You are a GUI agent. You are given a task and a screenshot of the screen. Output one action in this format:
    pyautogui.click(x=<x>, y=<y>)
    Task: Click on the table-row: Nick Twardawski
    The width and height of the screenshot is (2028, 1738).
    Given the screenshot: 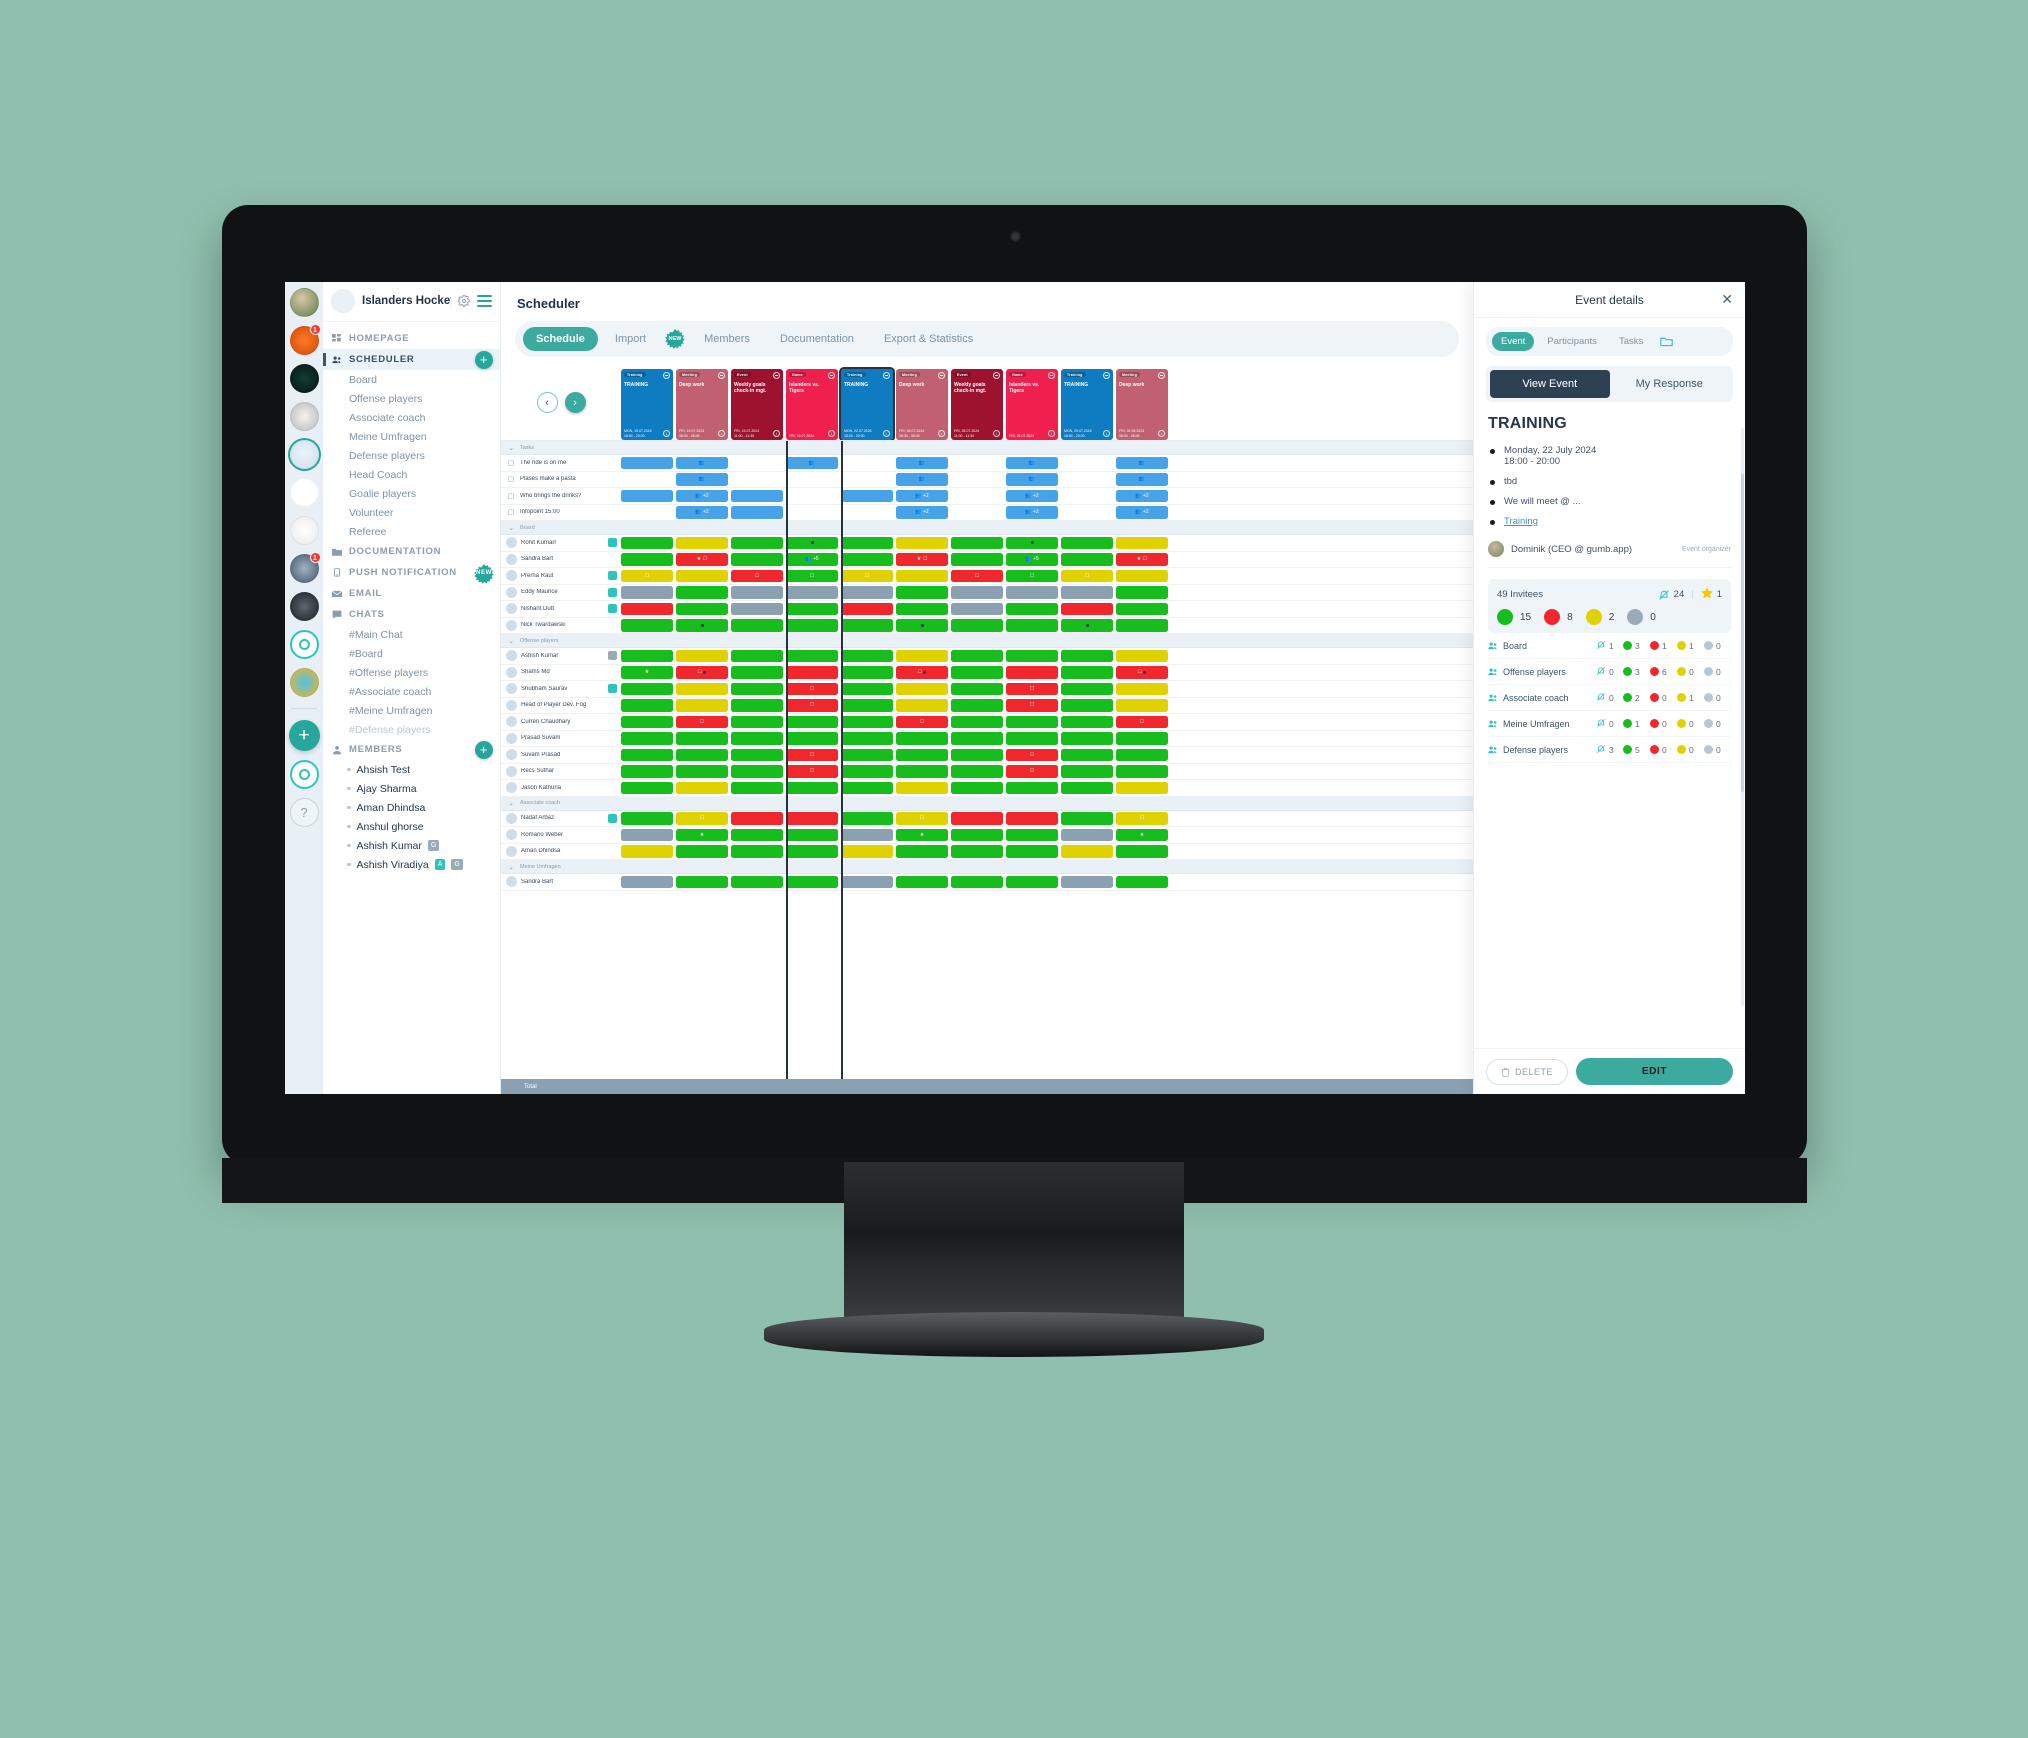 What is the action you would take?
    pyautogui.click(x=987, y=626)
    